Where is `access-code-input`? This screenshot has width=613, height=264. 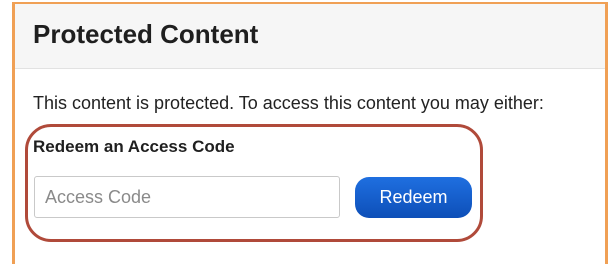
access-code-input is located at coordinates (187, 197).